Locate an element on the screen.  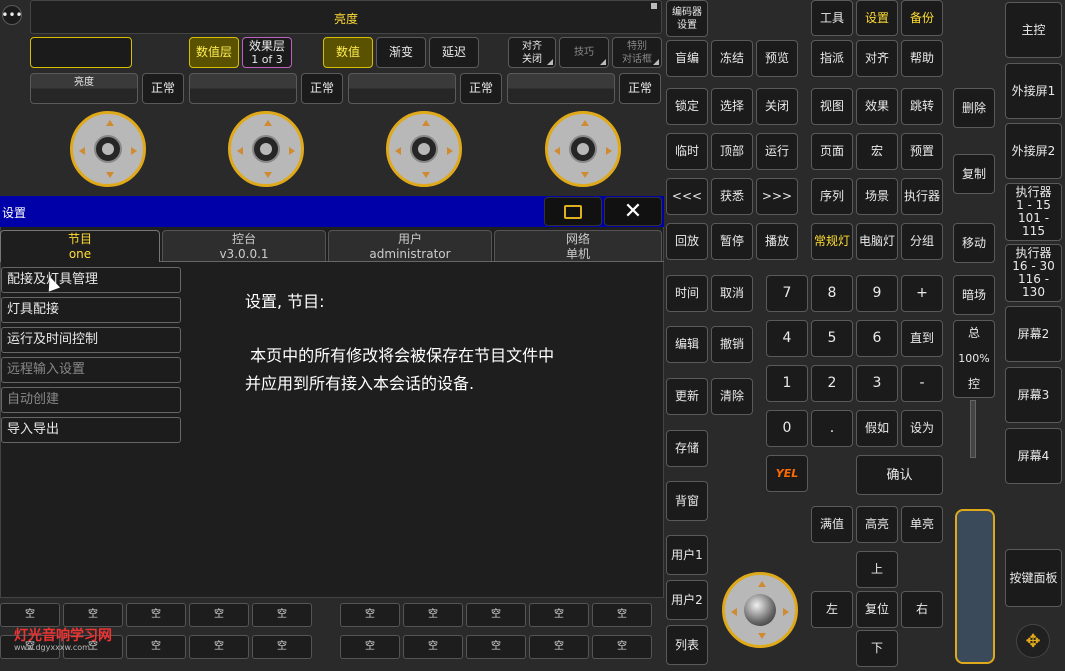
close-button: ✕ is located at coordinates (633, 211).